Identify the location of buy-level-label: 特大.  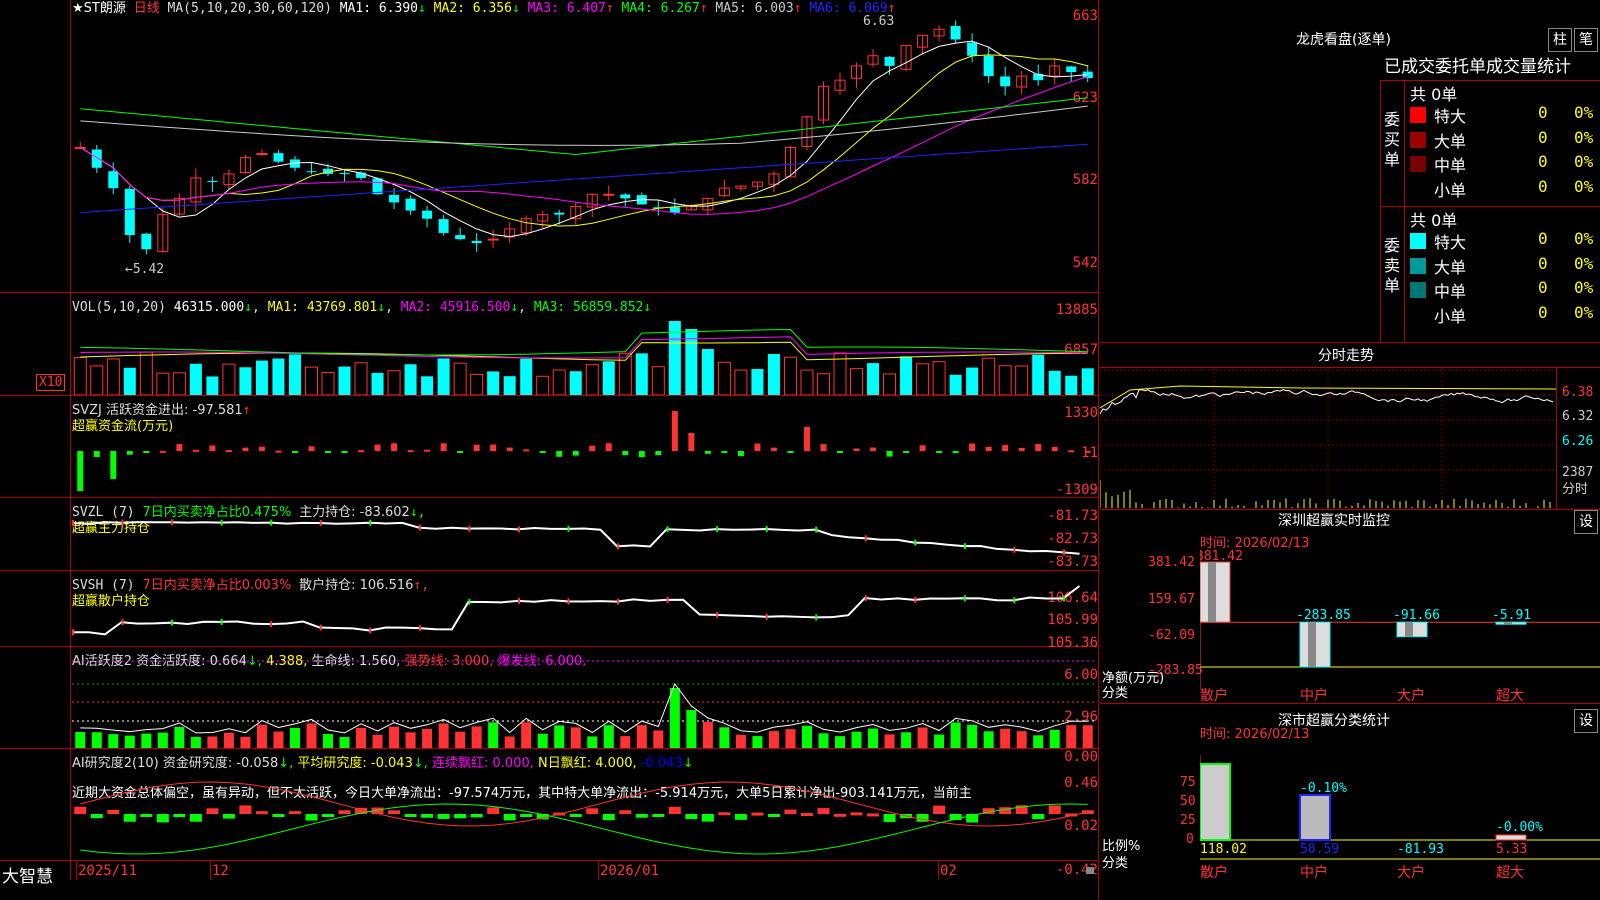
(1450, 116).